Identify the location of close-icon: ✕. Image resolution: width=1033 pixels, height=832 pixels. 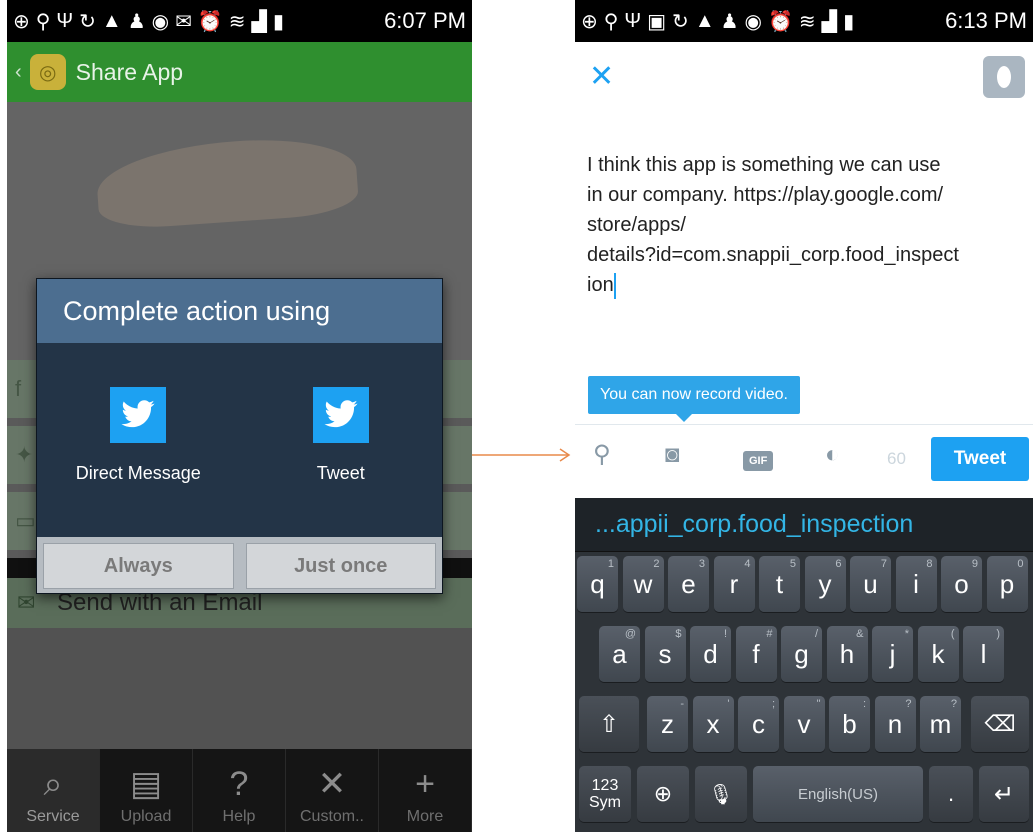
(601, 77).